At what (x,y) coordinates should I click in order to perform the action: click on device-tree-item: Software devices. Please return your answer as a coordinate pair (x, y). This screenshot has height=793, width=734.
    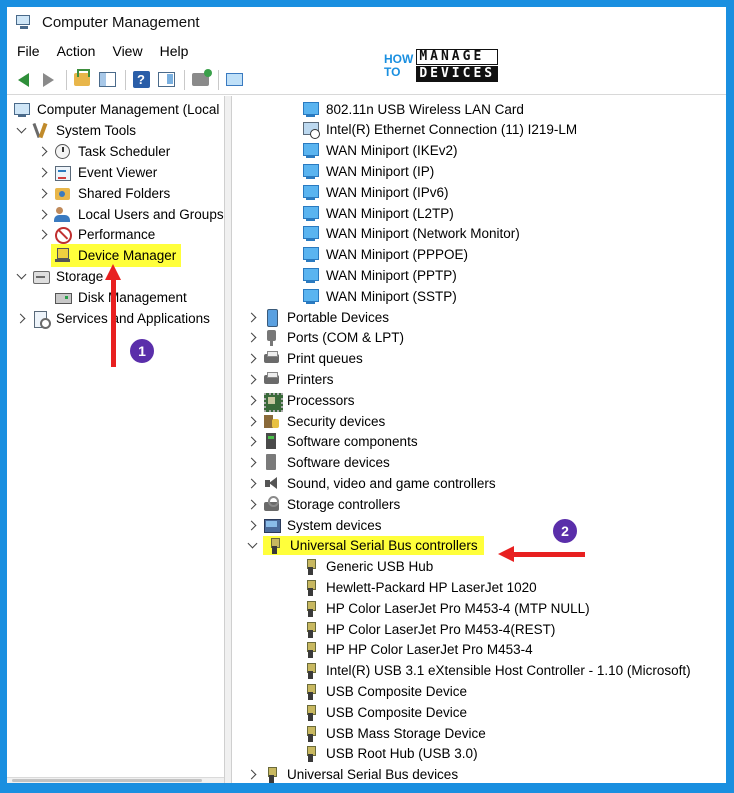
    Looking at the image, I should click on (319, 463).